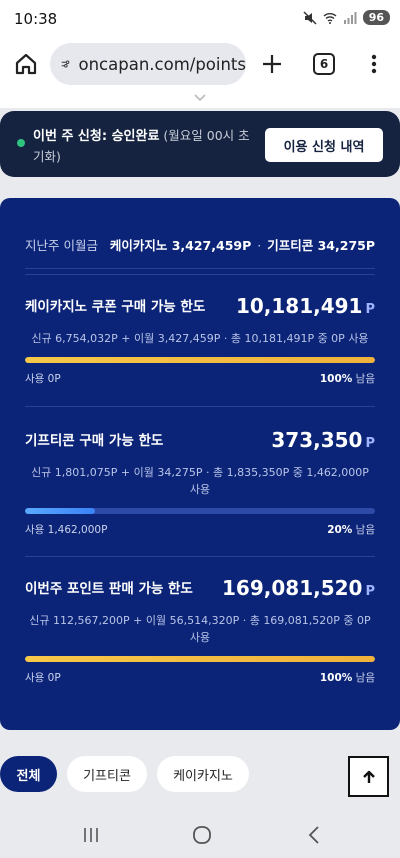 This screenshot has height=858, width=400. I want to click on remaining-pct: 20%, so click(340, 530).